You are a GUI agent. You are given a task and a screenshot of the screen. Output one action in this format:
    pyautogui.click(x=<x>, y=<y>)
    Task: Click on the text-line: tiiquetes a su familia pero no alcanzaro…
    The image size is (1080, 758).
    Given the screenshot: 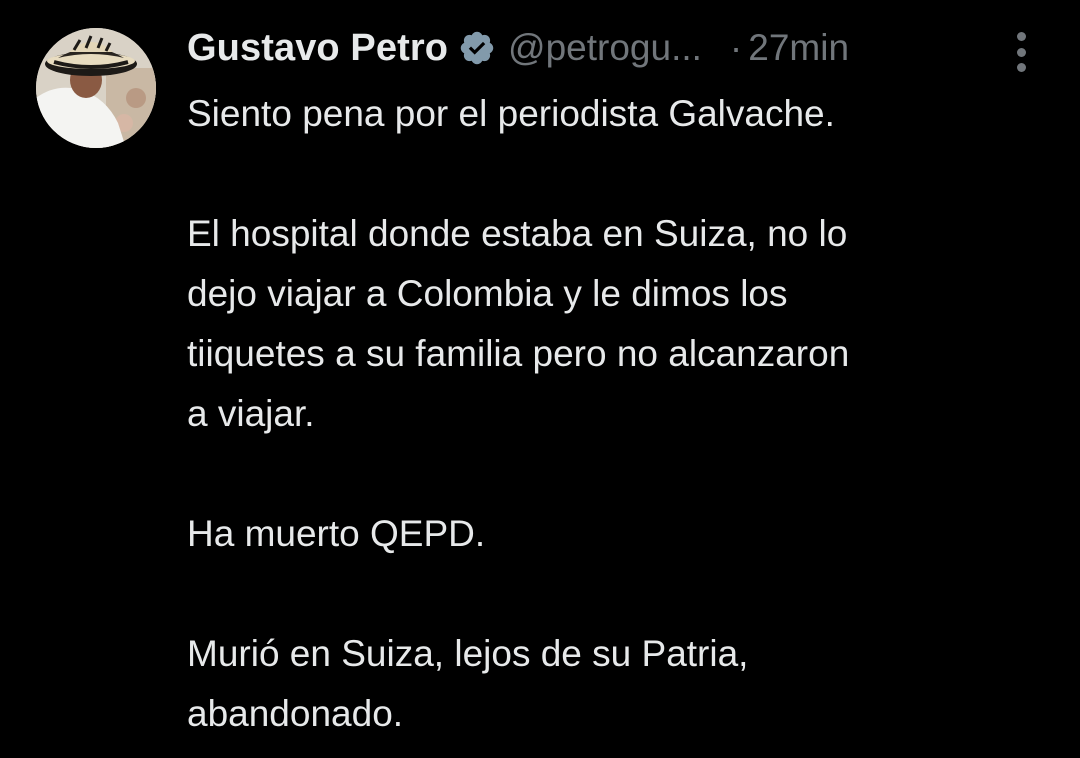 What is the action you would take?
    pyautogui.click(x=518, y=353)
    